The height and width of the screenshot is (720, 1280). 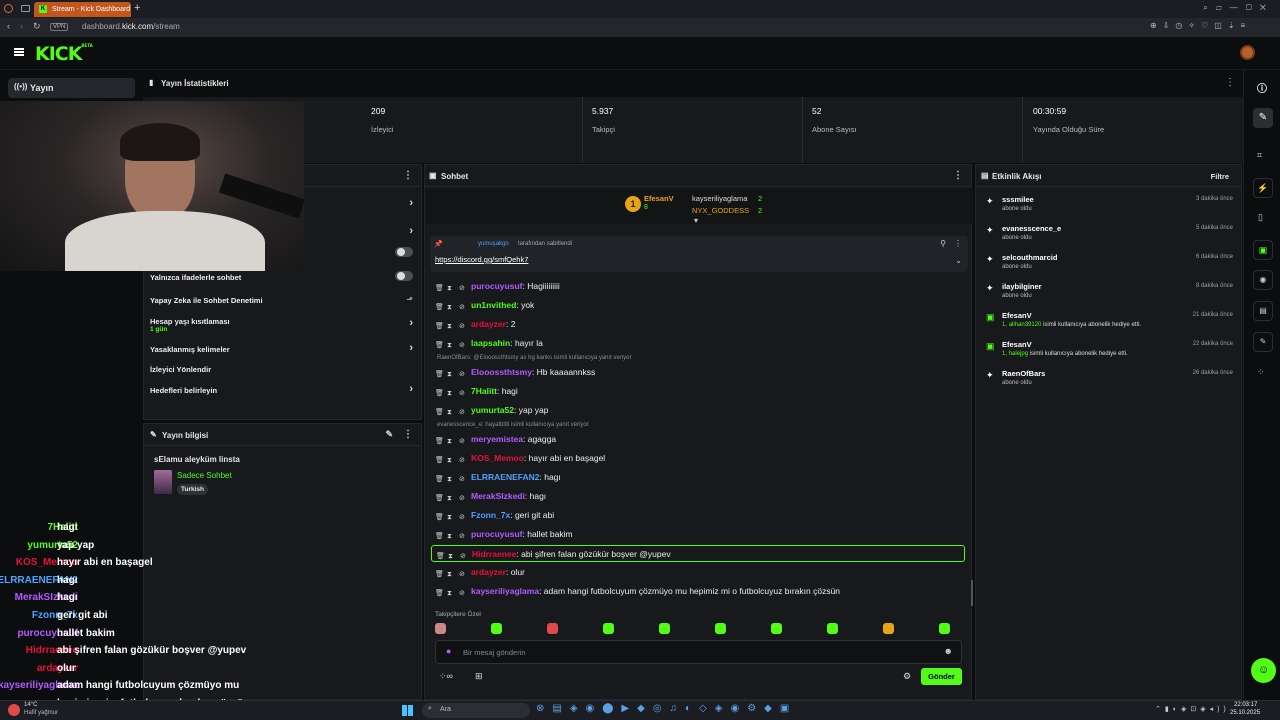 I want to click on chat-username: kayseriliyaglama, so click(x=505, y=591).